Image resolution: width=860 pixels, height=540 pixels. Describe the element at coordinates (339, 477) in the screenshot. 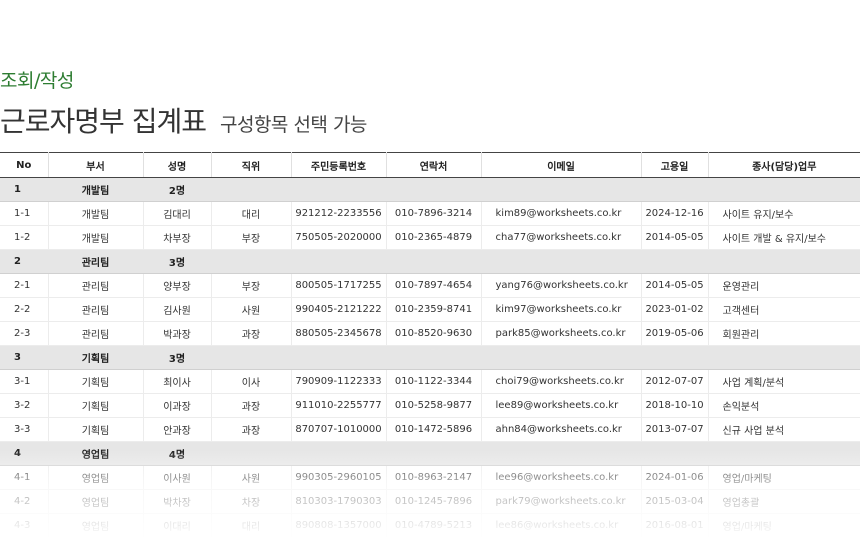

I see `cell-resident-id: 990305-2960105` at that location.